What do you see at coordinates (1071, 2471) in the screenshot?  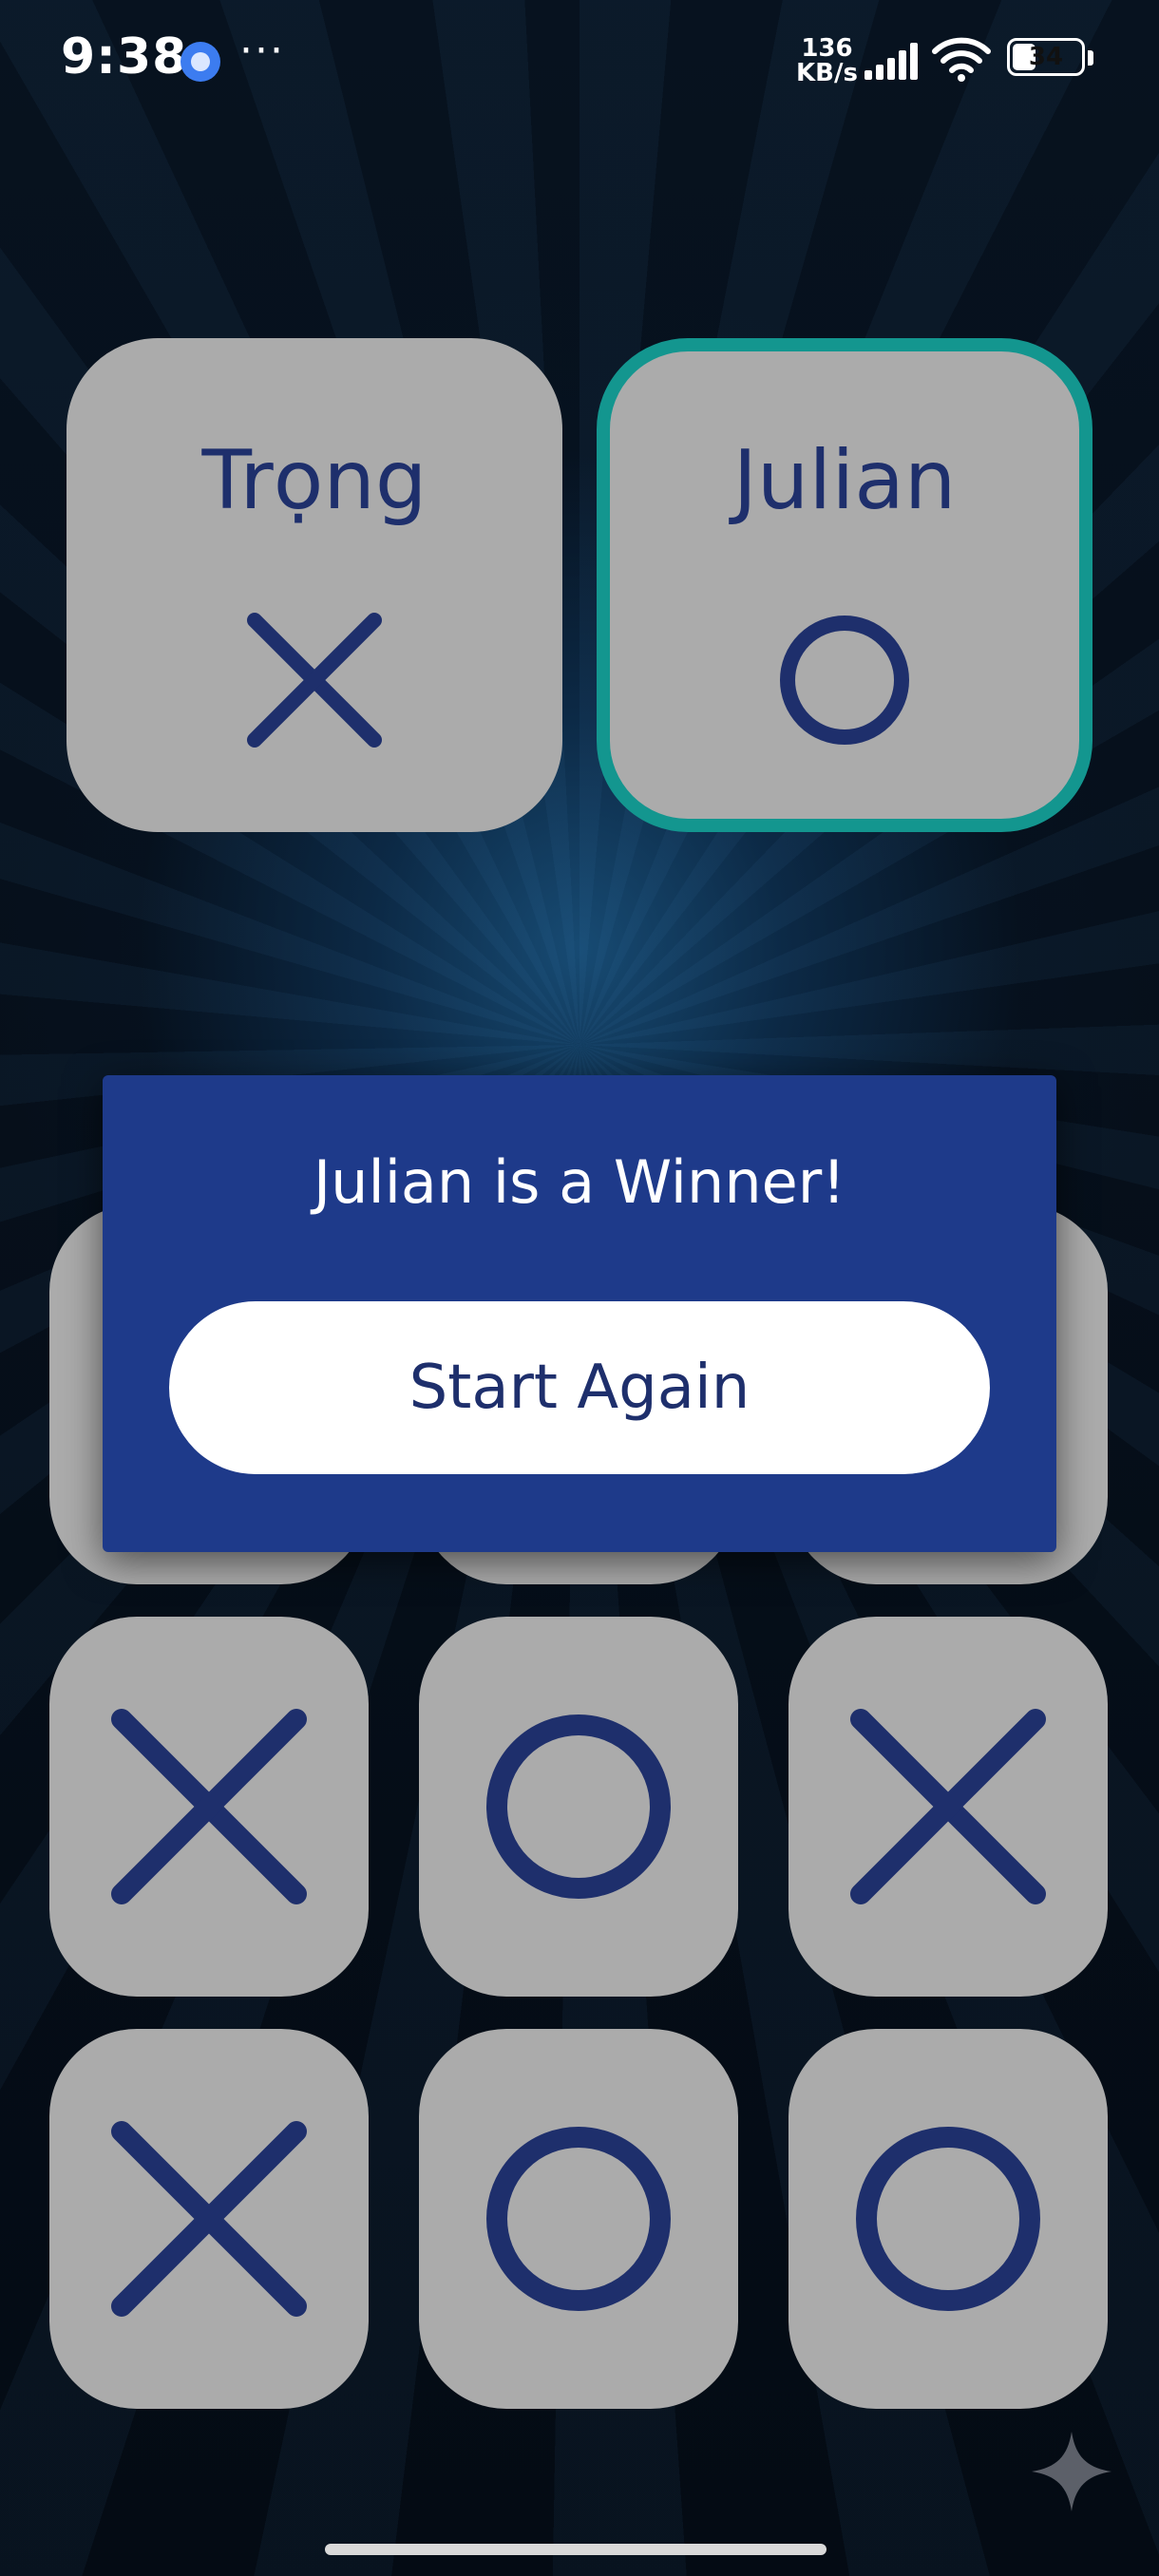 I see `sparkle-icon` at bounding box center [1071, 2471].